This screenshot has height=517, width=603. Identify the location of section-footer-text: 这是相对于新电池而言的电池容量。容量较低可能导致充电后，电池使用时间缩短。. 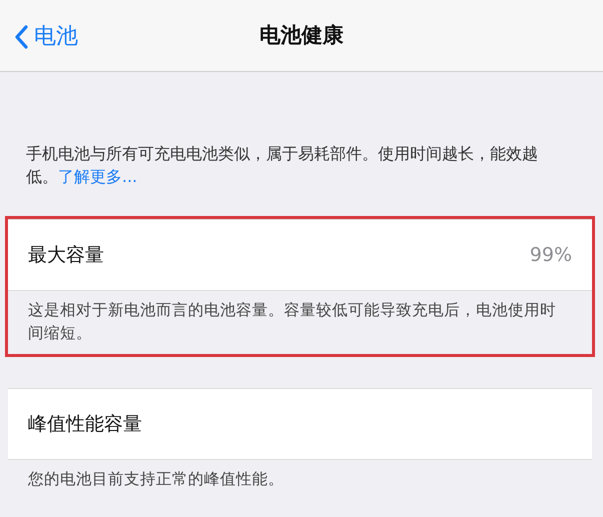
(292, 322).